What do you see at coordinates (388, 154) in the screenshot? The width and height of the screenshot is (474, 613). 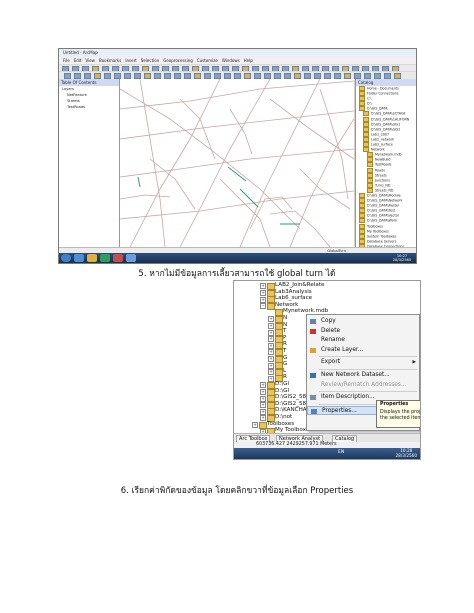 I see `catalog-item-label: Mynetwork.mdb` at bounding box center [388, 154].